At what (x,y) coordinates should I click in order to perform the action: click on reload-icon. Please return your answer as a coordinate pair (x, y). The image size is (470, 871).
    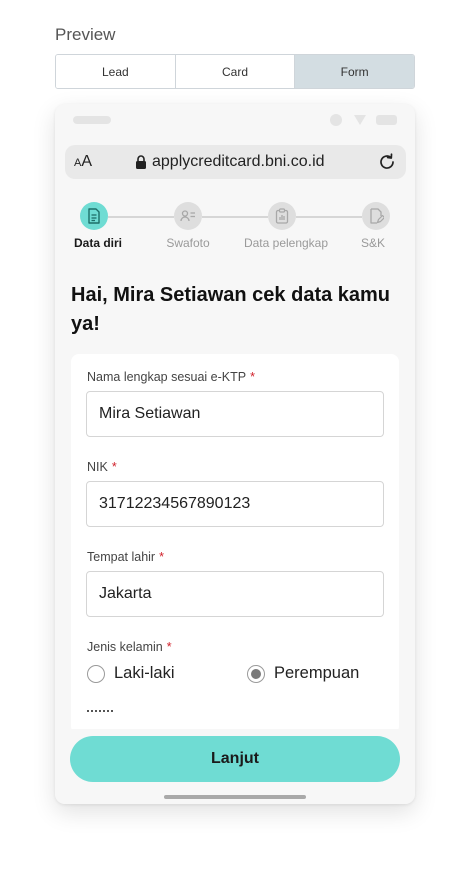
    Looking at the image, I should click on (387, 162).